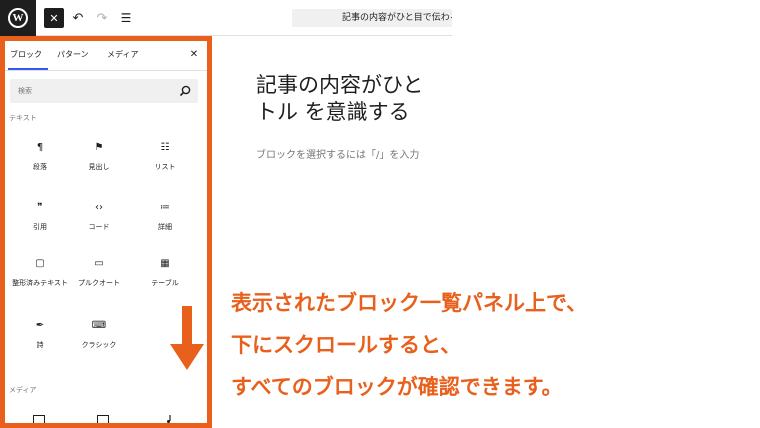 Image resolution: width=760 pixels, height=428 pixels. Describe the element at coordinates (185, 91) in the screenshot. I see `search-icon` at that location.